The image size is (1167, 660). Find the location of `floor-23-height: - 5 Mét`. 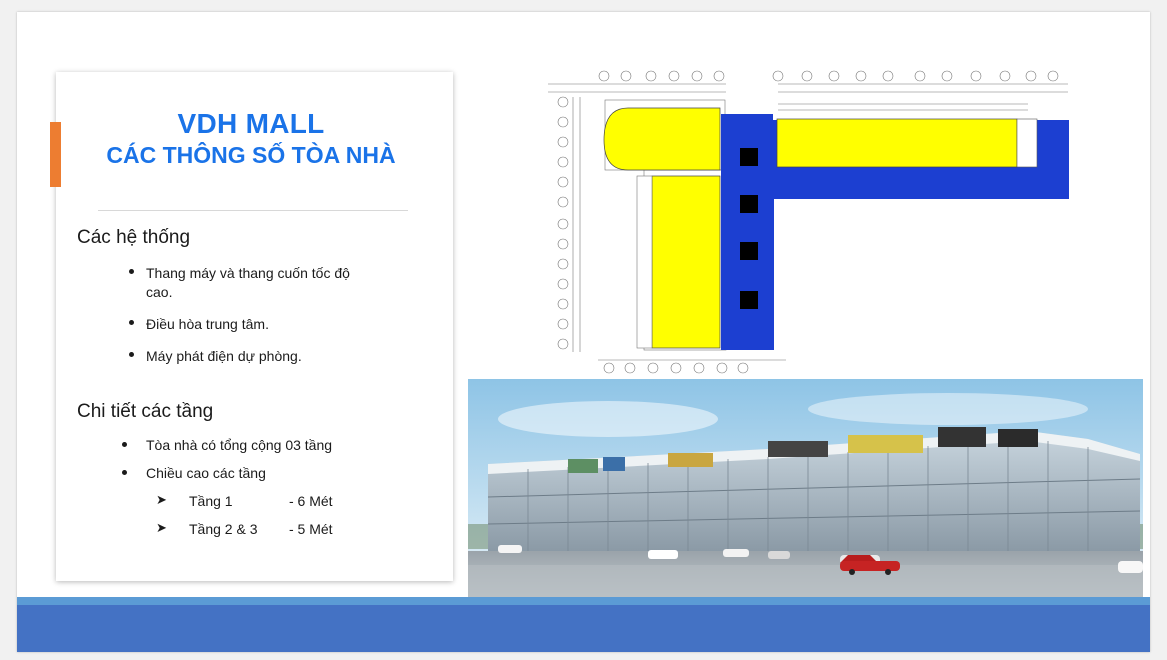

floor-23-height: - 5 Mét is located at coordinates (311, 529).